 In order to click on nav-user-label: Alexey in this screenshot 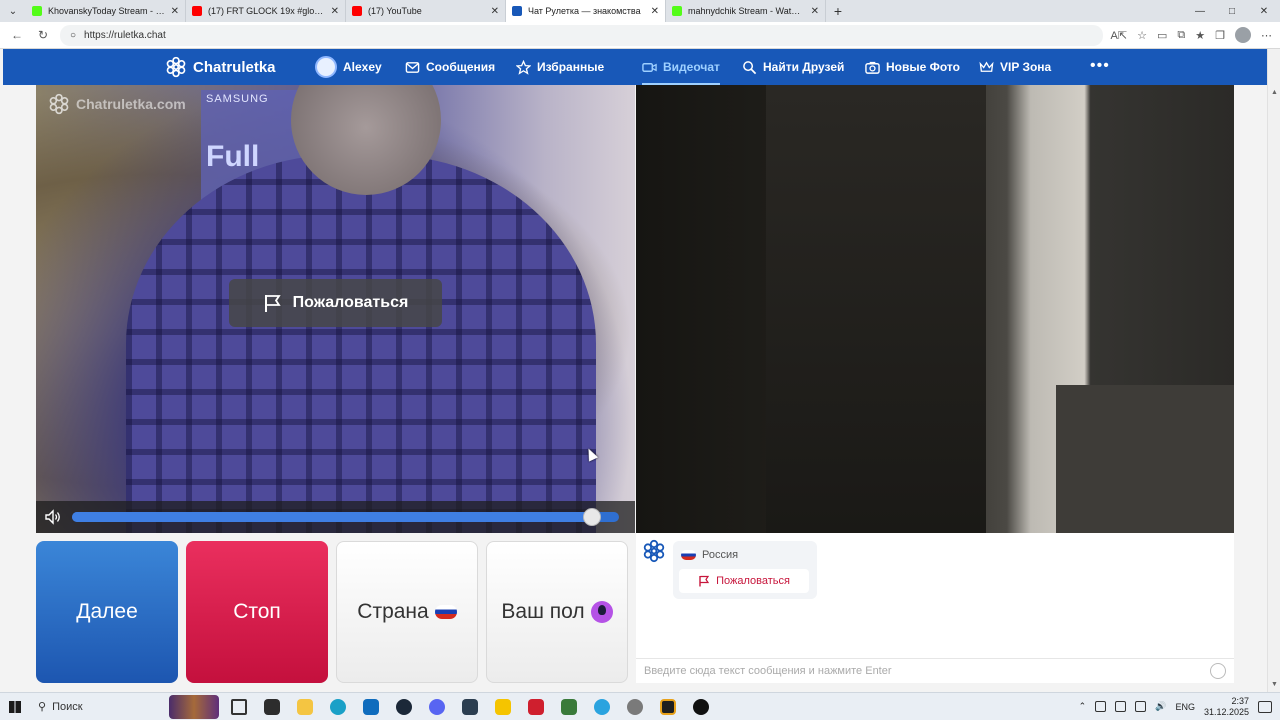, I will do `click(362, 67)`.